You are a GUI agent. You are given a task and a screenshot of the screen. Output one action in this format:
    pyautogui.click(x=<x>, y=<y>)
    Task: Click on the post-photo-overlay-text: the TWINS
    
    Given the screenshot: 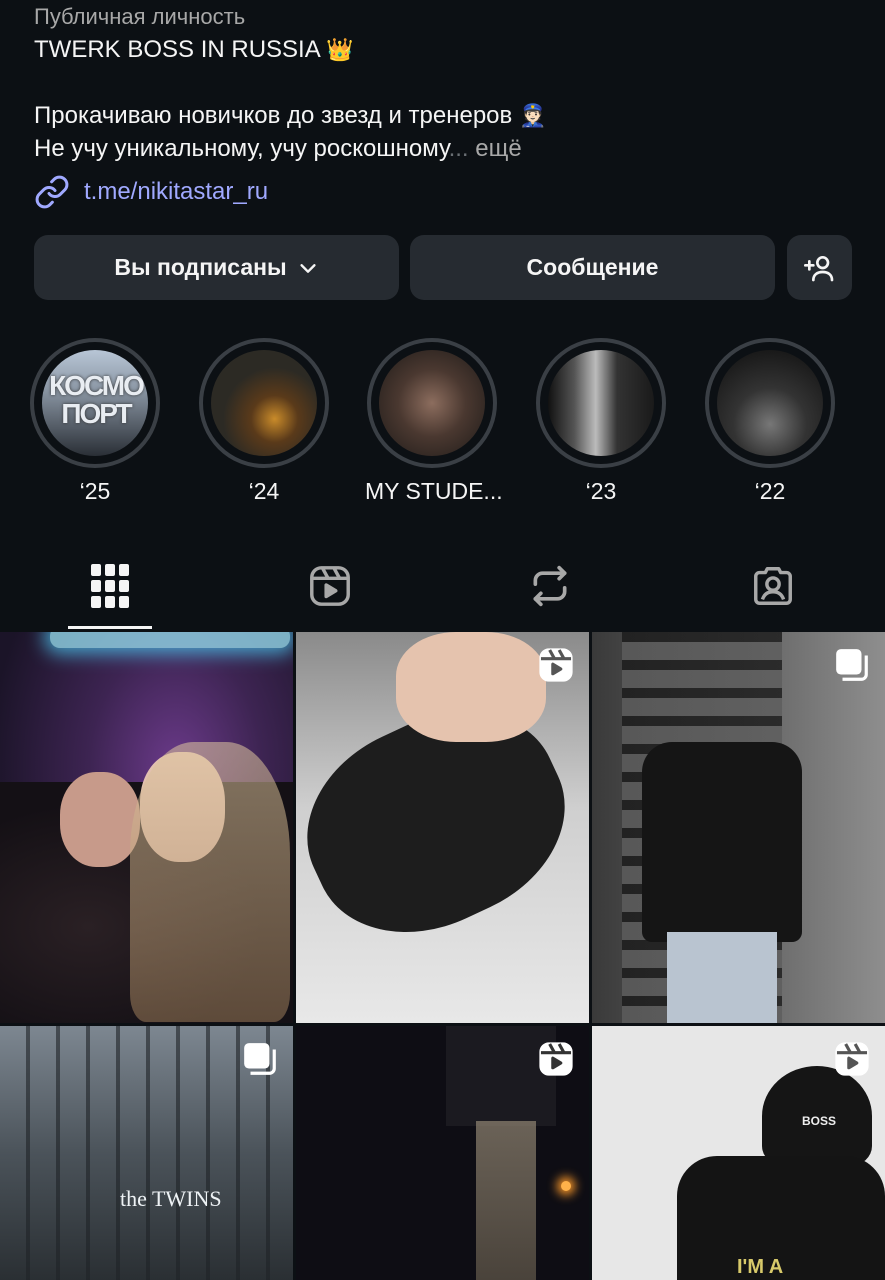 What is the action you would take?
    pyautogui.click(x=171, y=1198)
    